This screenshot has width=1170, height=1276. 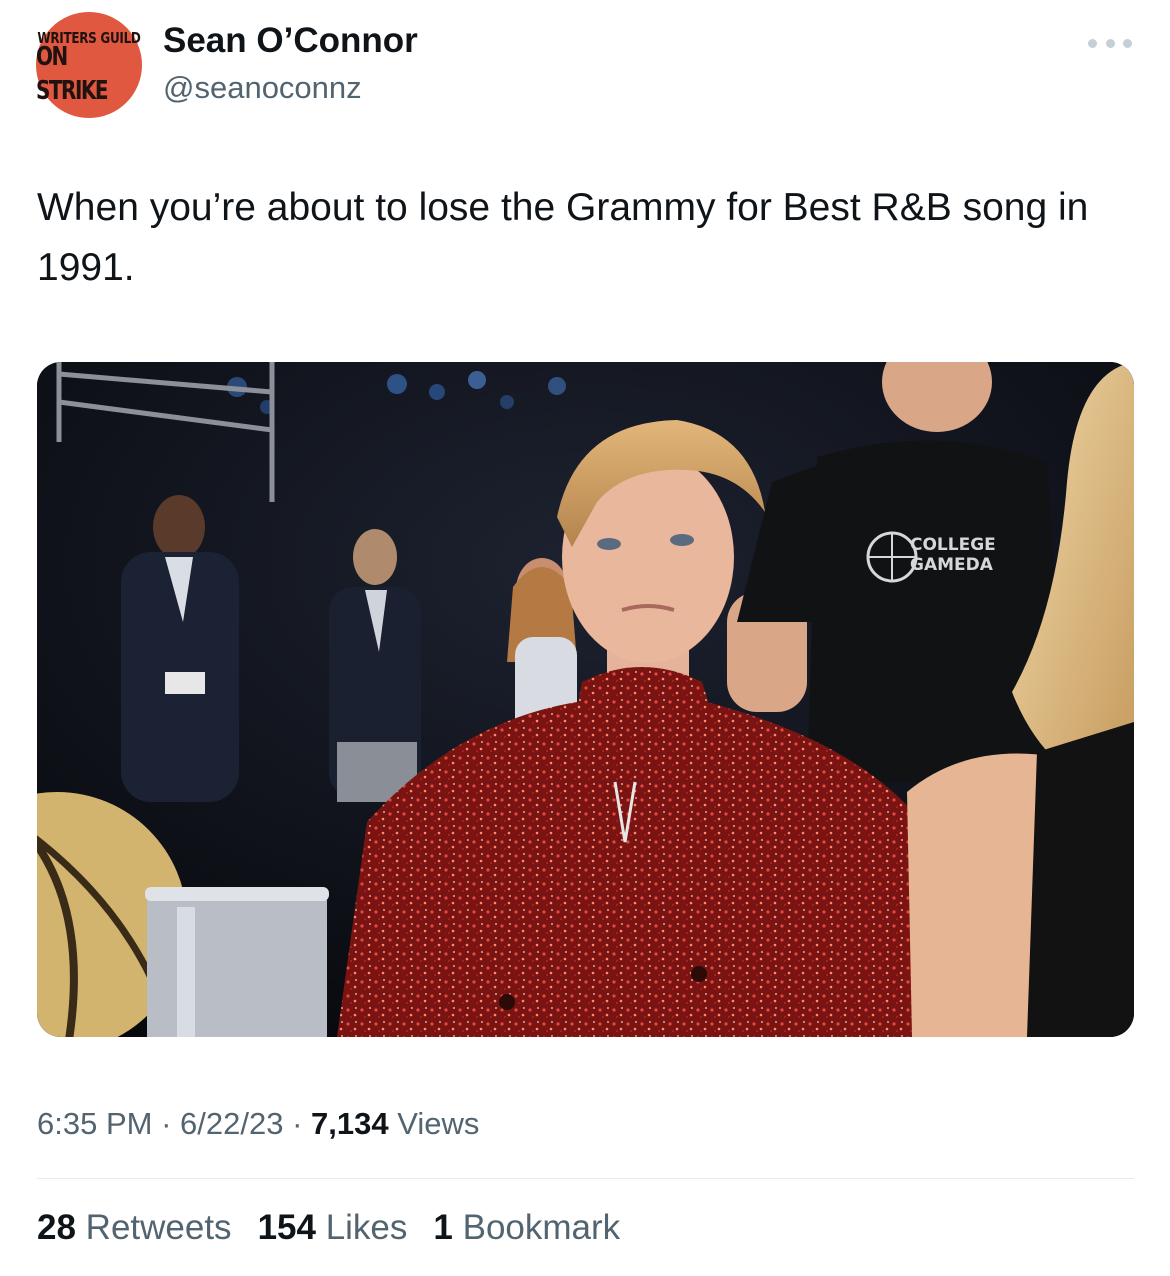 I want to click on more-options-icon, so click(x=1110, y=43).